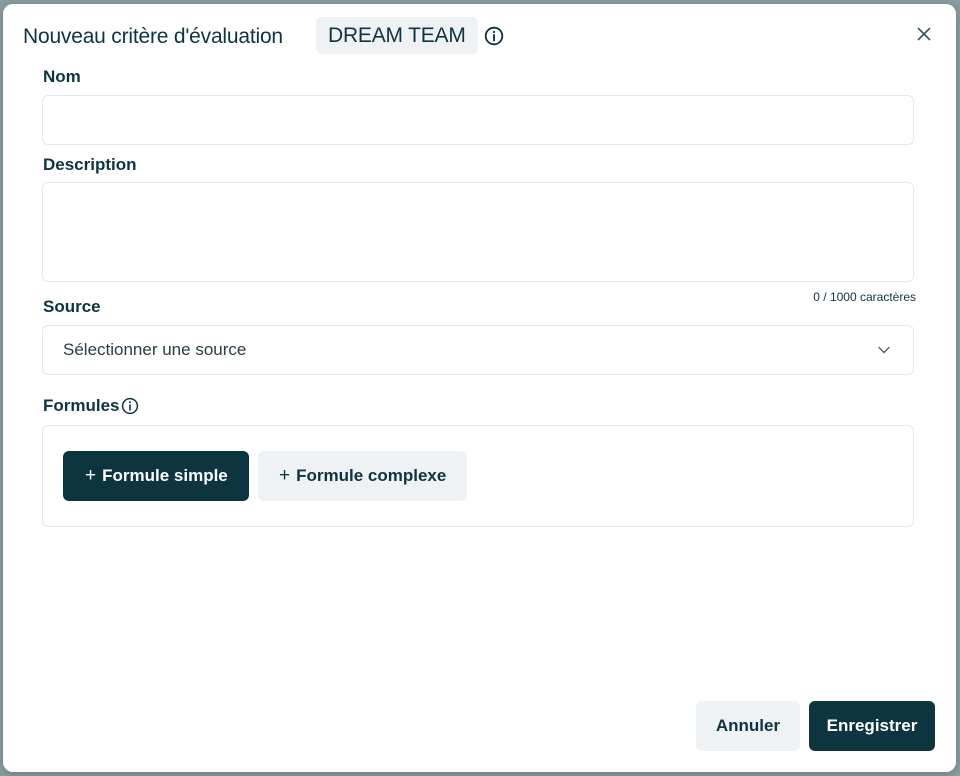  What do you see at coordinates (397, 35) in the screenshot?
I see `team-badge: DREAM TEAM` at bounding box center [397, 35].